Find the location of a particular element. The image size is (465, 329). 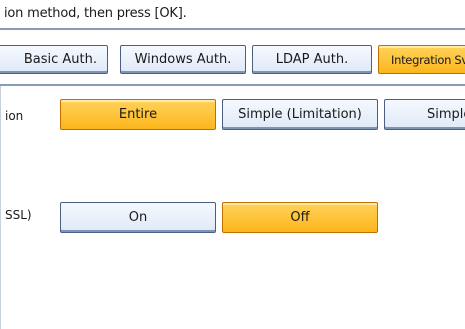

tab-ldap-auth: LDAP Auth. is located at coordinates (312, 59).